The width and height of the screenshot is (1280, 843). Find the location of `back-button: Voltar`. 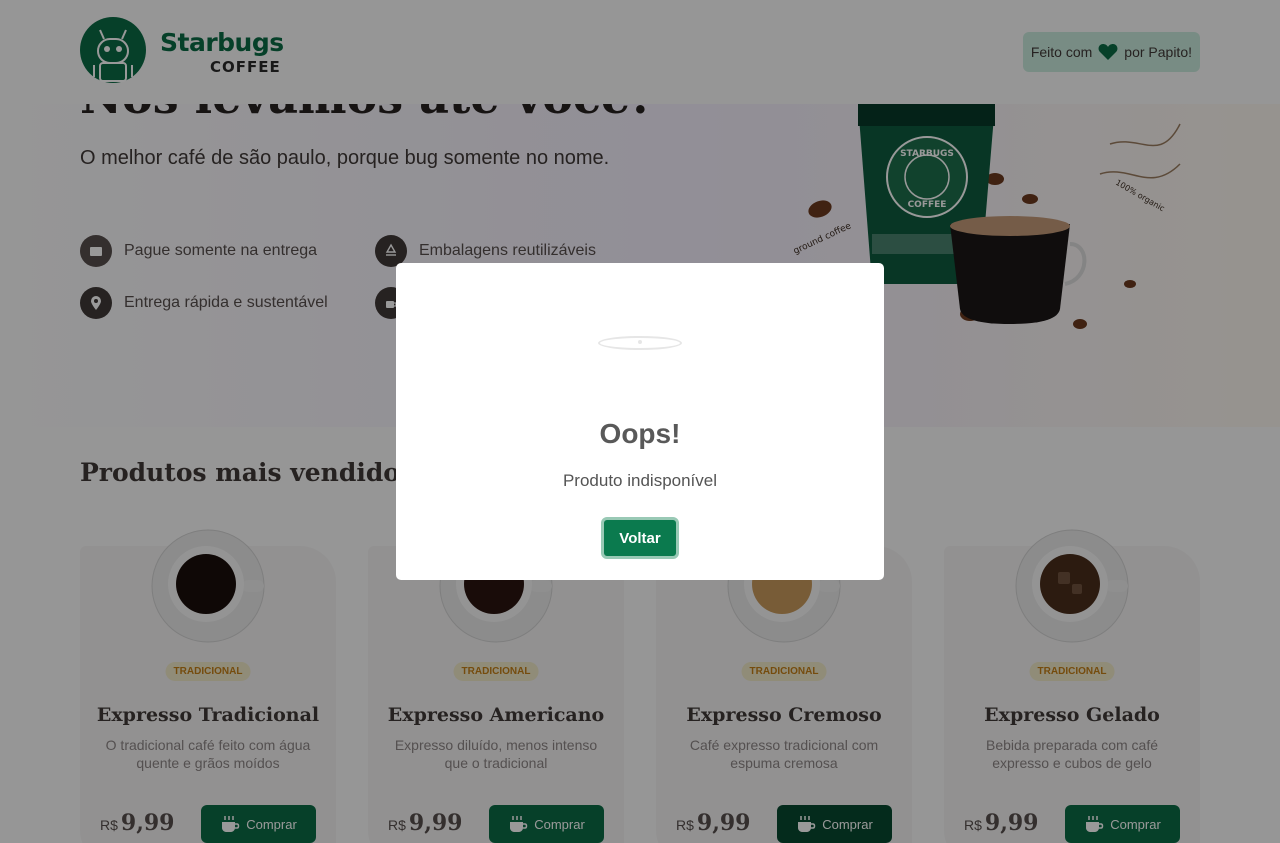

back-button: Voltar is located at coordinates (640, 538).